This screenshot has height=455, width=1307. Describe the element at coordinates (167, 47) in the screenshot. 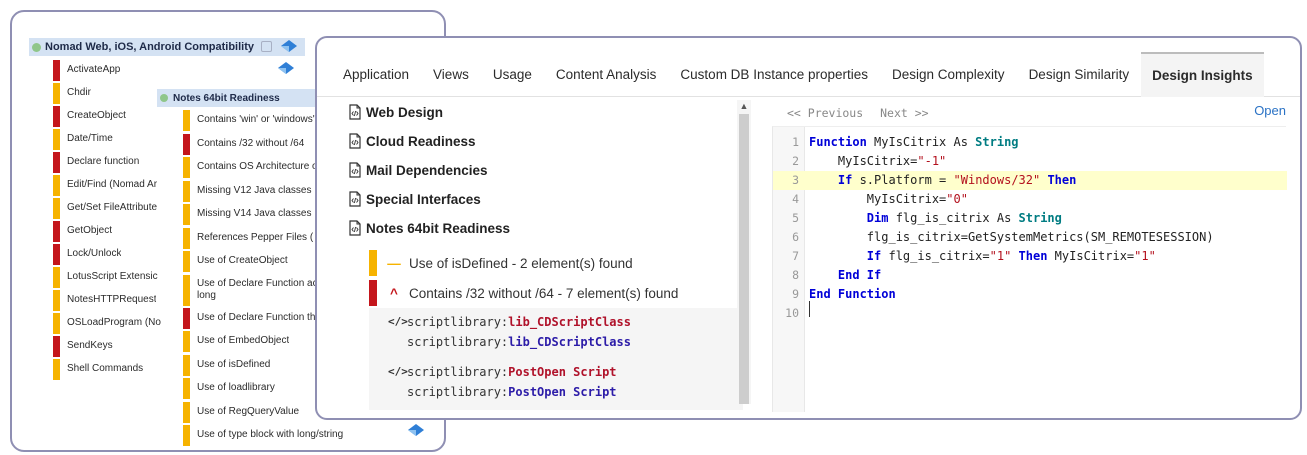

I see `root-node-nomad-compatibility: Nomad Web, iOS, Android Compatibility` at that location.